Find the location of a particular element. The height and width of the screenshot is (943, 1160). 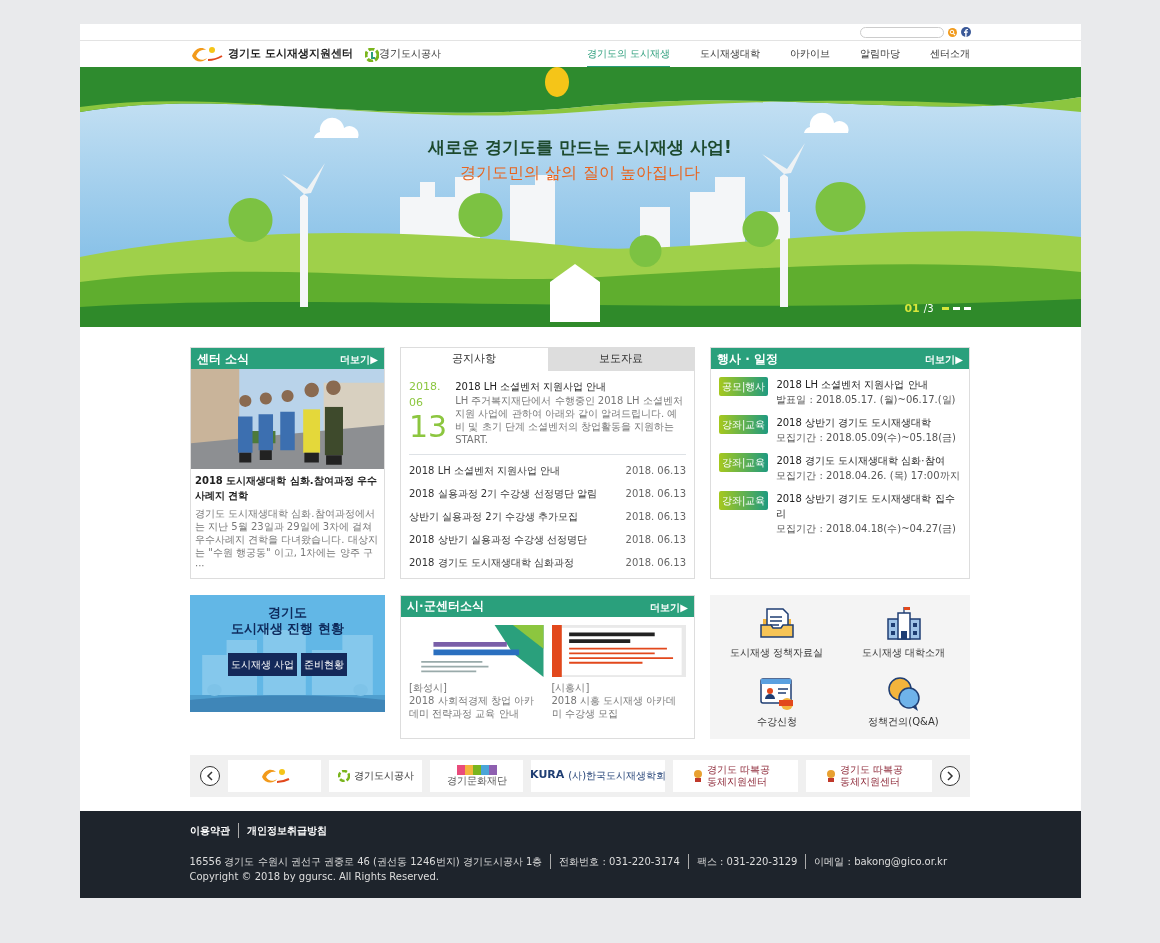

panel-title: 시·군센터소식 is located at coordinates (445, 606).